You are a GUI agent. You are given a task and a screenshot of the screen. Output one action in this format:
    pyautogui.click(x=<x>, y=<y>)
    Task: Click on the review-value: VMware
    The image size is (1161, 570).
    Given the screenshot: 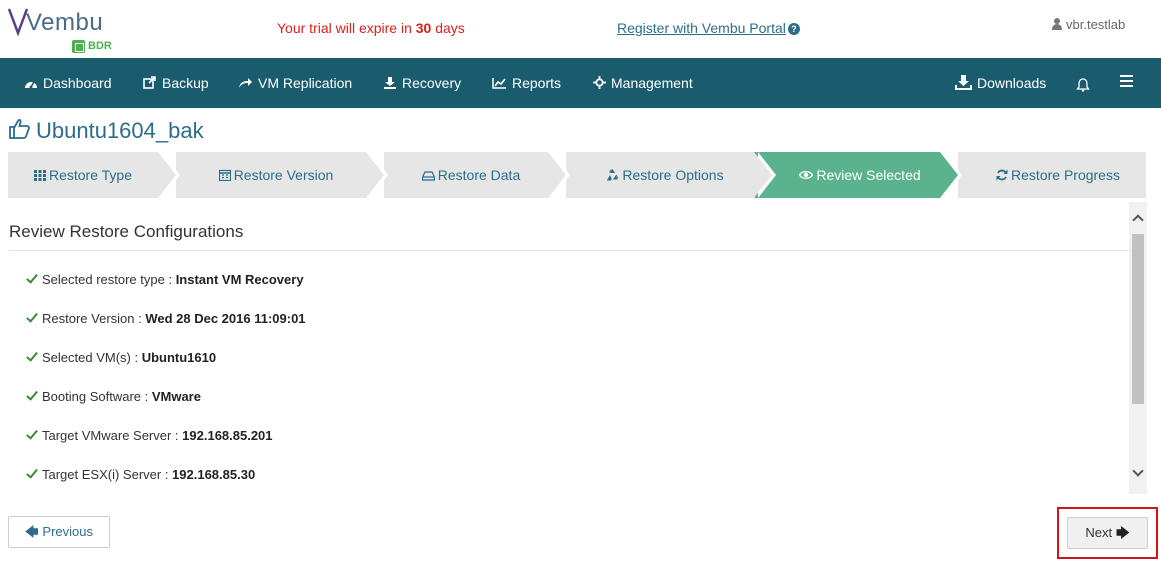 What is the action you would take?
    pyautogui.click(x=176, y=396)
    